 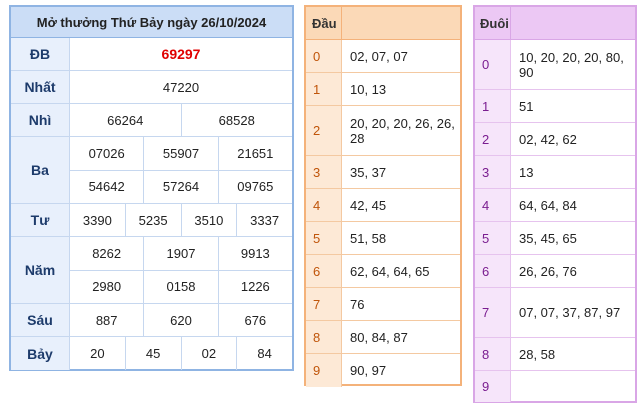 What do you see at coordinates (368, 370) in the screenshot?
I see `dau-numbers: 90, 97` at bounding box center [368, 370].